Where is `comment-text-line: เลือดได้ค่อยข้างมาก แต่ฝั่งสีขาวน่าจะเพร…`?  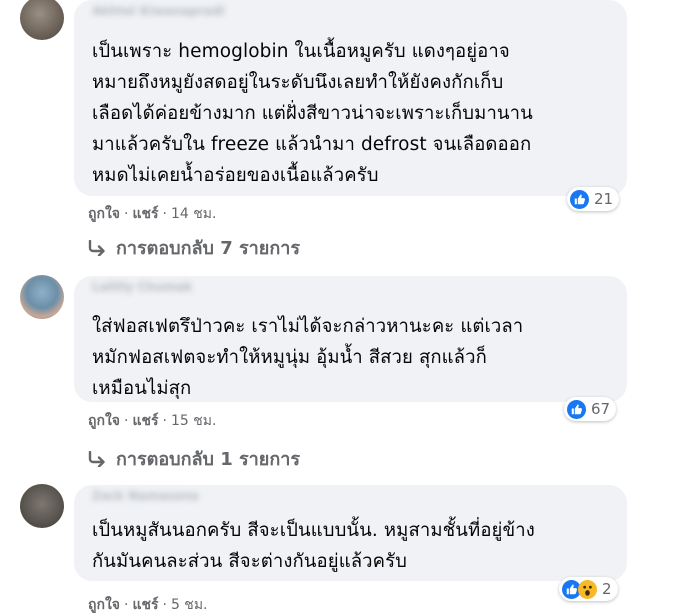
comment-text-line: เลือดได้ค่อยข้างมาก แต่ฝั่งสีขาวน่าจะเพร… is located at coordinates (312, 113).